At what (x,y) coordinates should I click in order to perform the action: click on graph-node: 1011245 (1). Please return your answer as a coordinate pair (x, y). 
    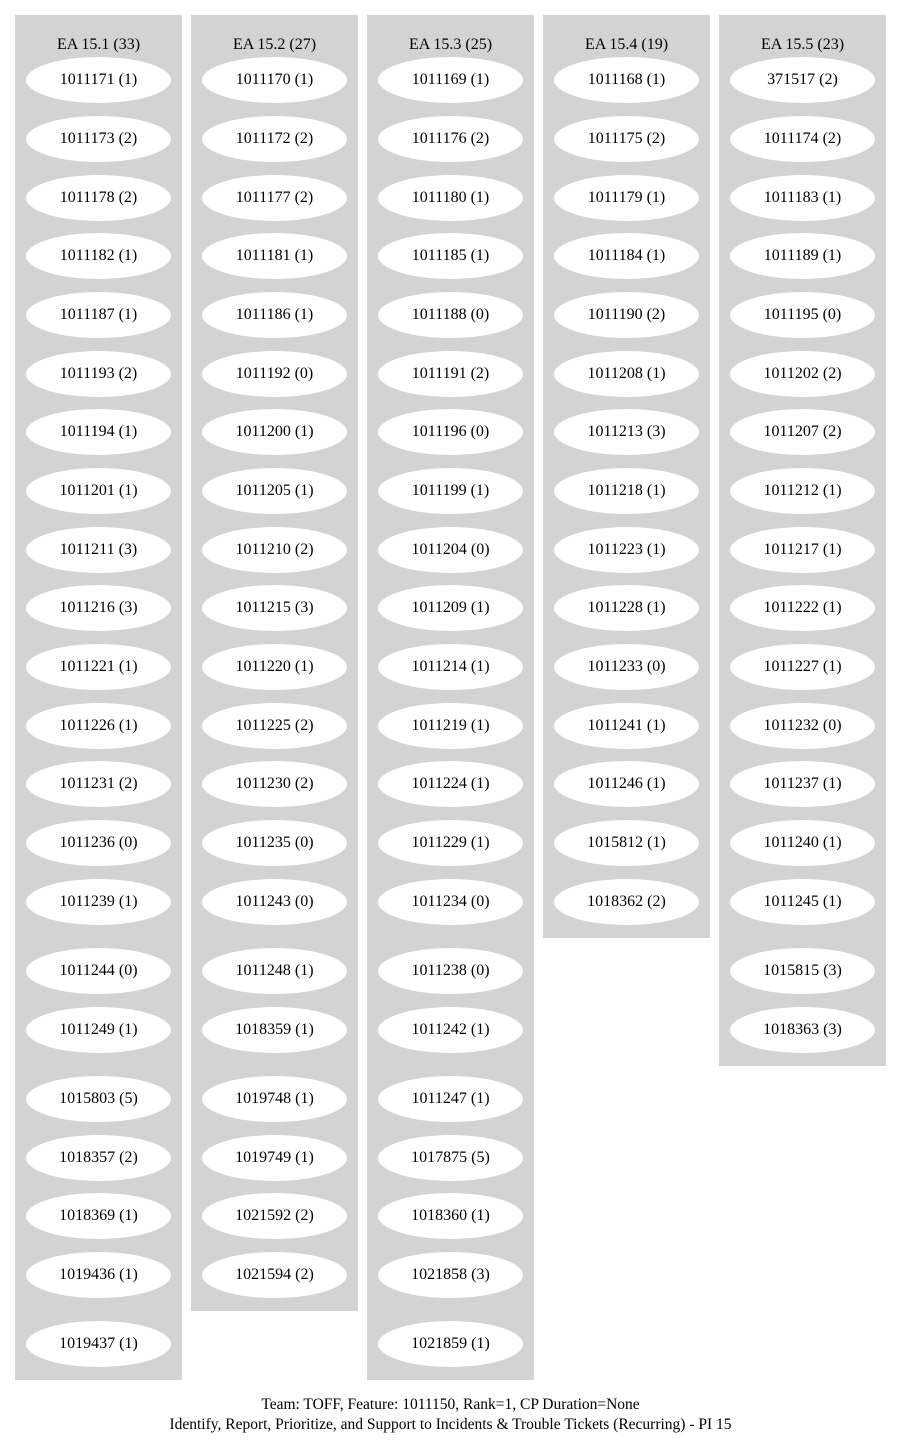
    Looking at the image, I should click on (802, 902).